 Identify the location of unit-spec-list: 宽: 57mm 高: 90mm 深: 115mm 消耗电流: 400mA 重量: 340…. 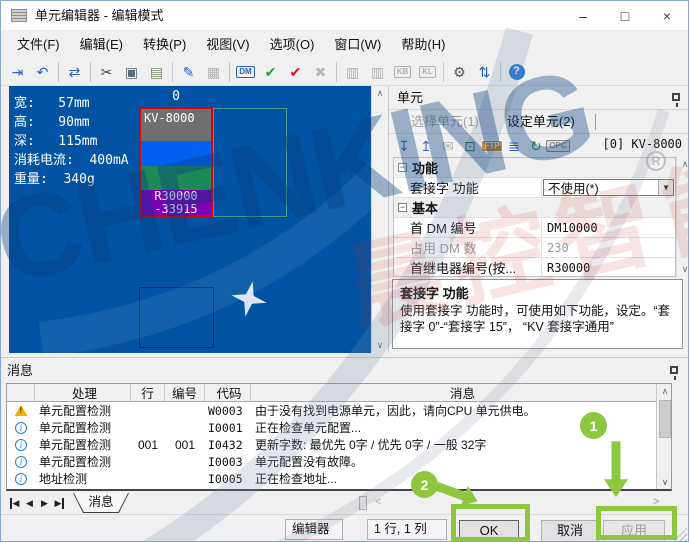
(71, 141).